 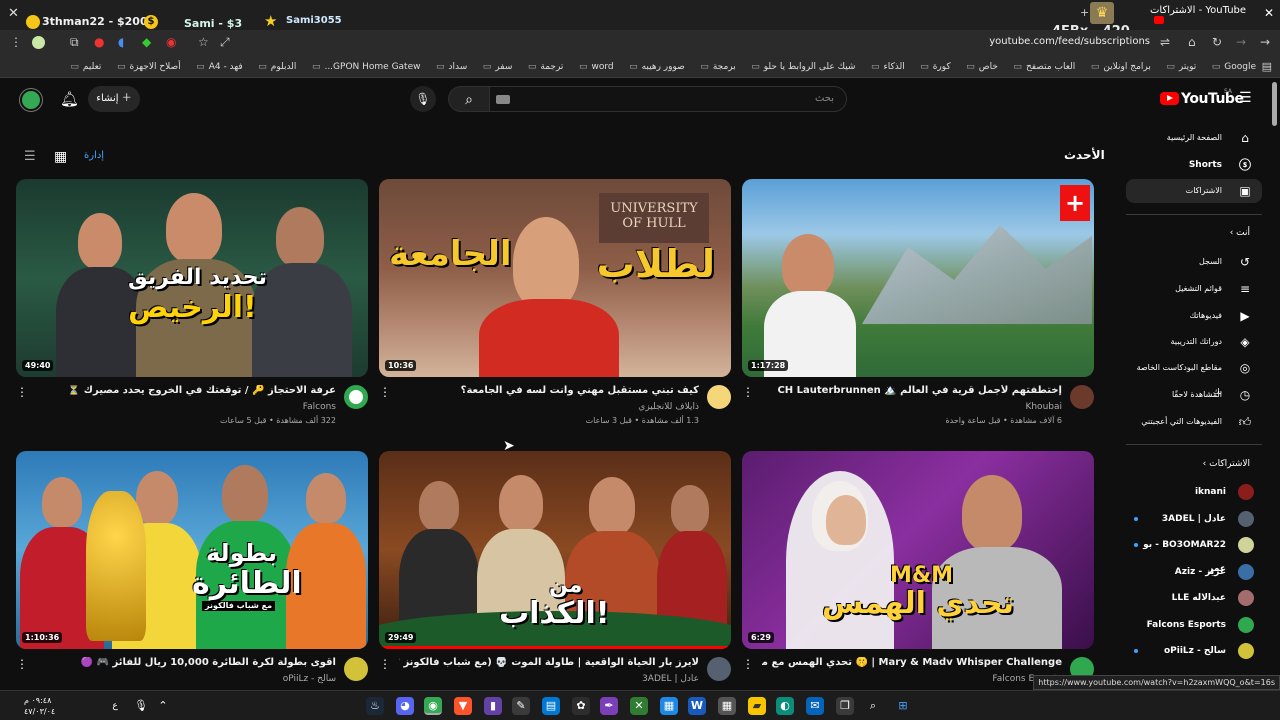 I want to click on sidebar-item-playlists: ≡ قوائم التشغيل, so click(x=1194, y=289).